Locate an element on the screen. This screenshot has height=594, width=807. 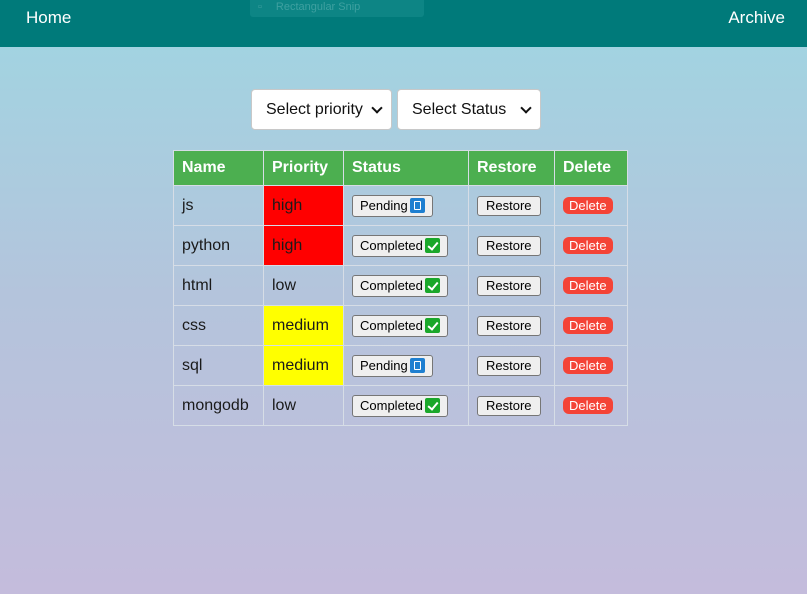
snip-tooltip-label: Rectangular Snip is located at coordinates (318, 7).